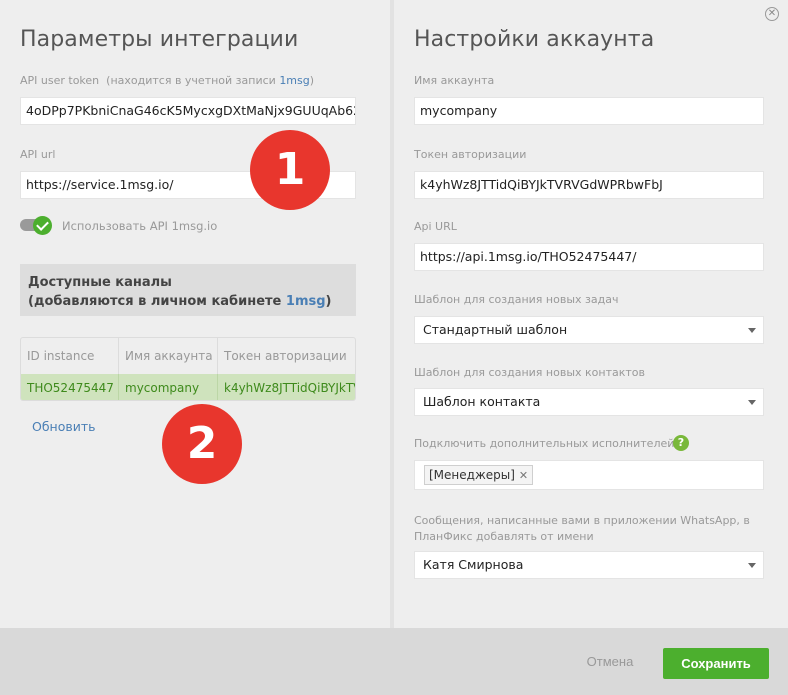  Describe the element at coordinates (479, 475) in the screenshot. I see `executor-tag: [Менеджеры] ✕` at that location.